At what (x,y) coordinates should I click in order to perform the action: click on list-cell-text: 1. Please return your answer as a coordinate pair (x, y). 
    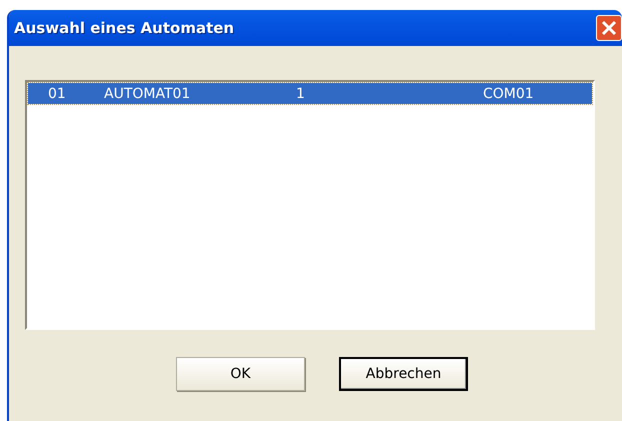
    Looking at the image, I should click on (301, 94).